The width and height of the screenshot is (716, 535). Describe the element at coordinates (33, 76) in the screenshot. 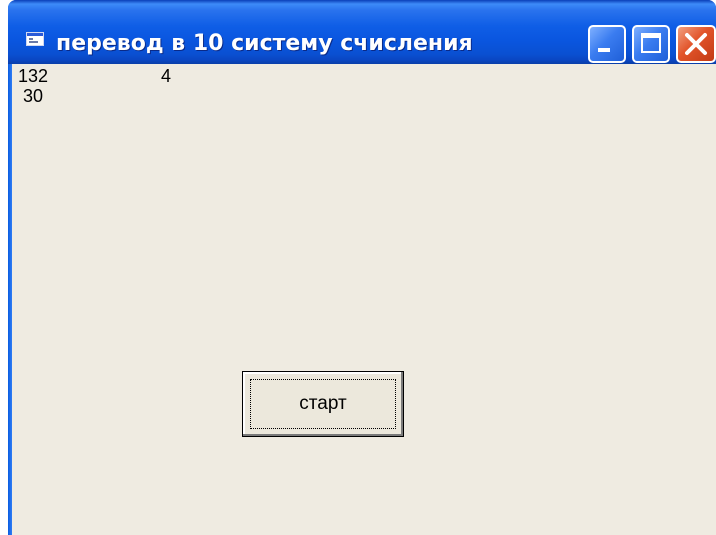

I see `output-value-1: 132` at that location.